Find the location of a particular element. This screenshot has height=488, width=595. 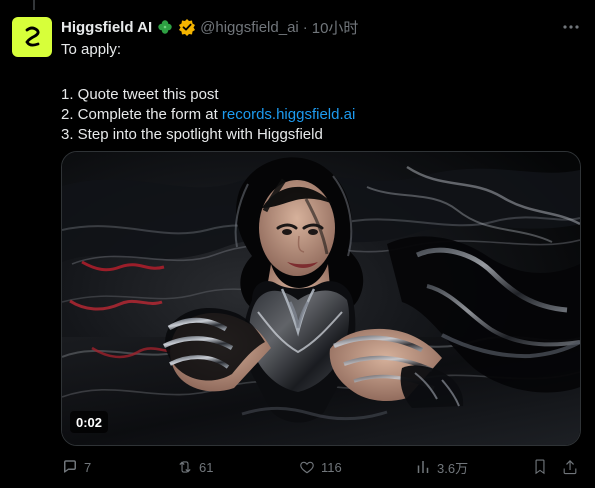

clover-icon is located at coordinates (165, 27).